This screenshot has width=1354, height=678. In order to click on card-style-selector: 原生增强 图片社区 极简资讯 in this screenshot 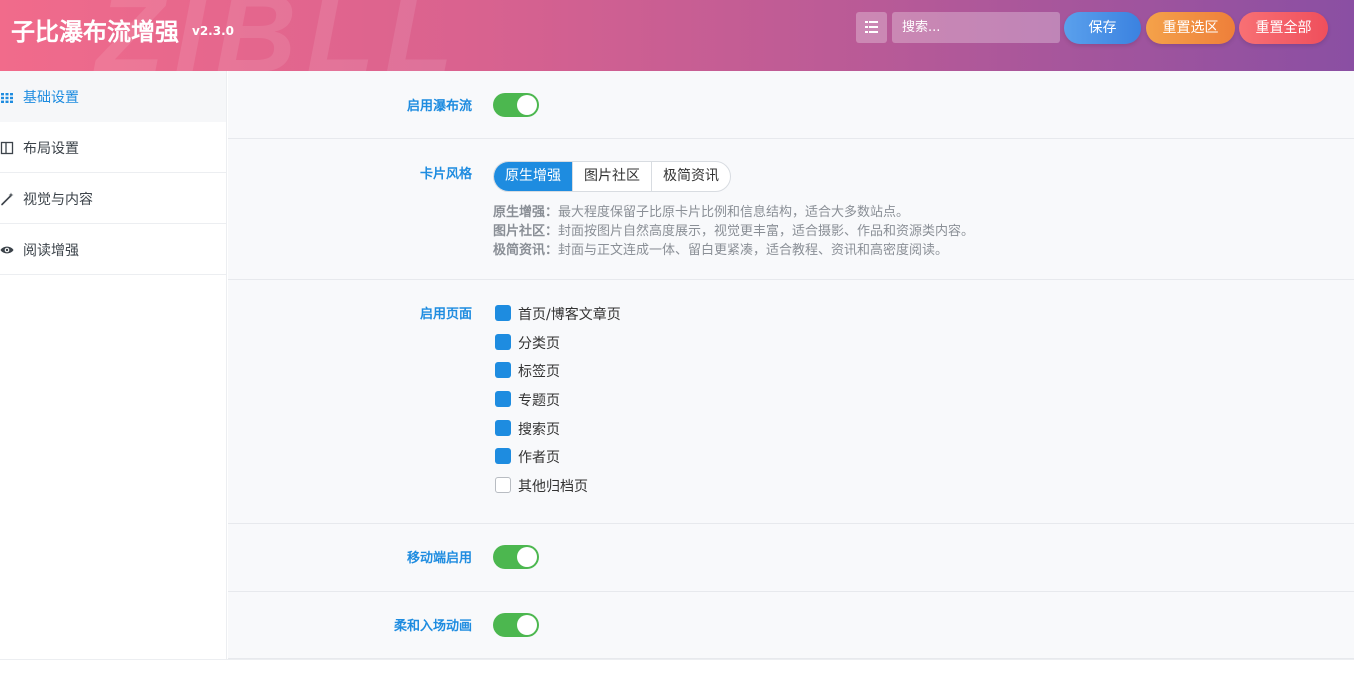, I will do `click(612, 176)`.